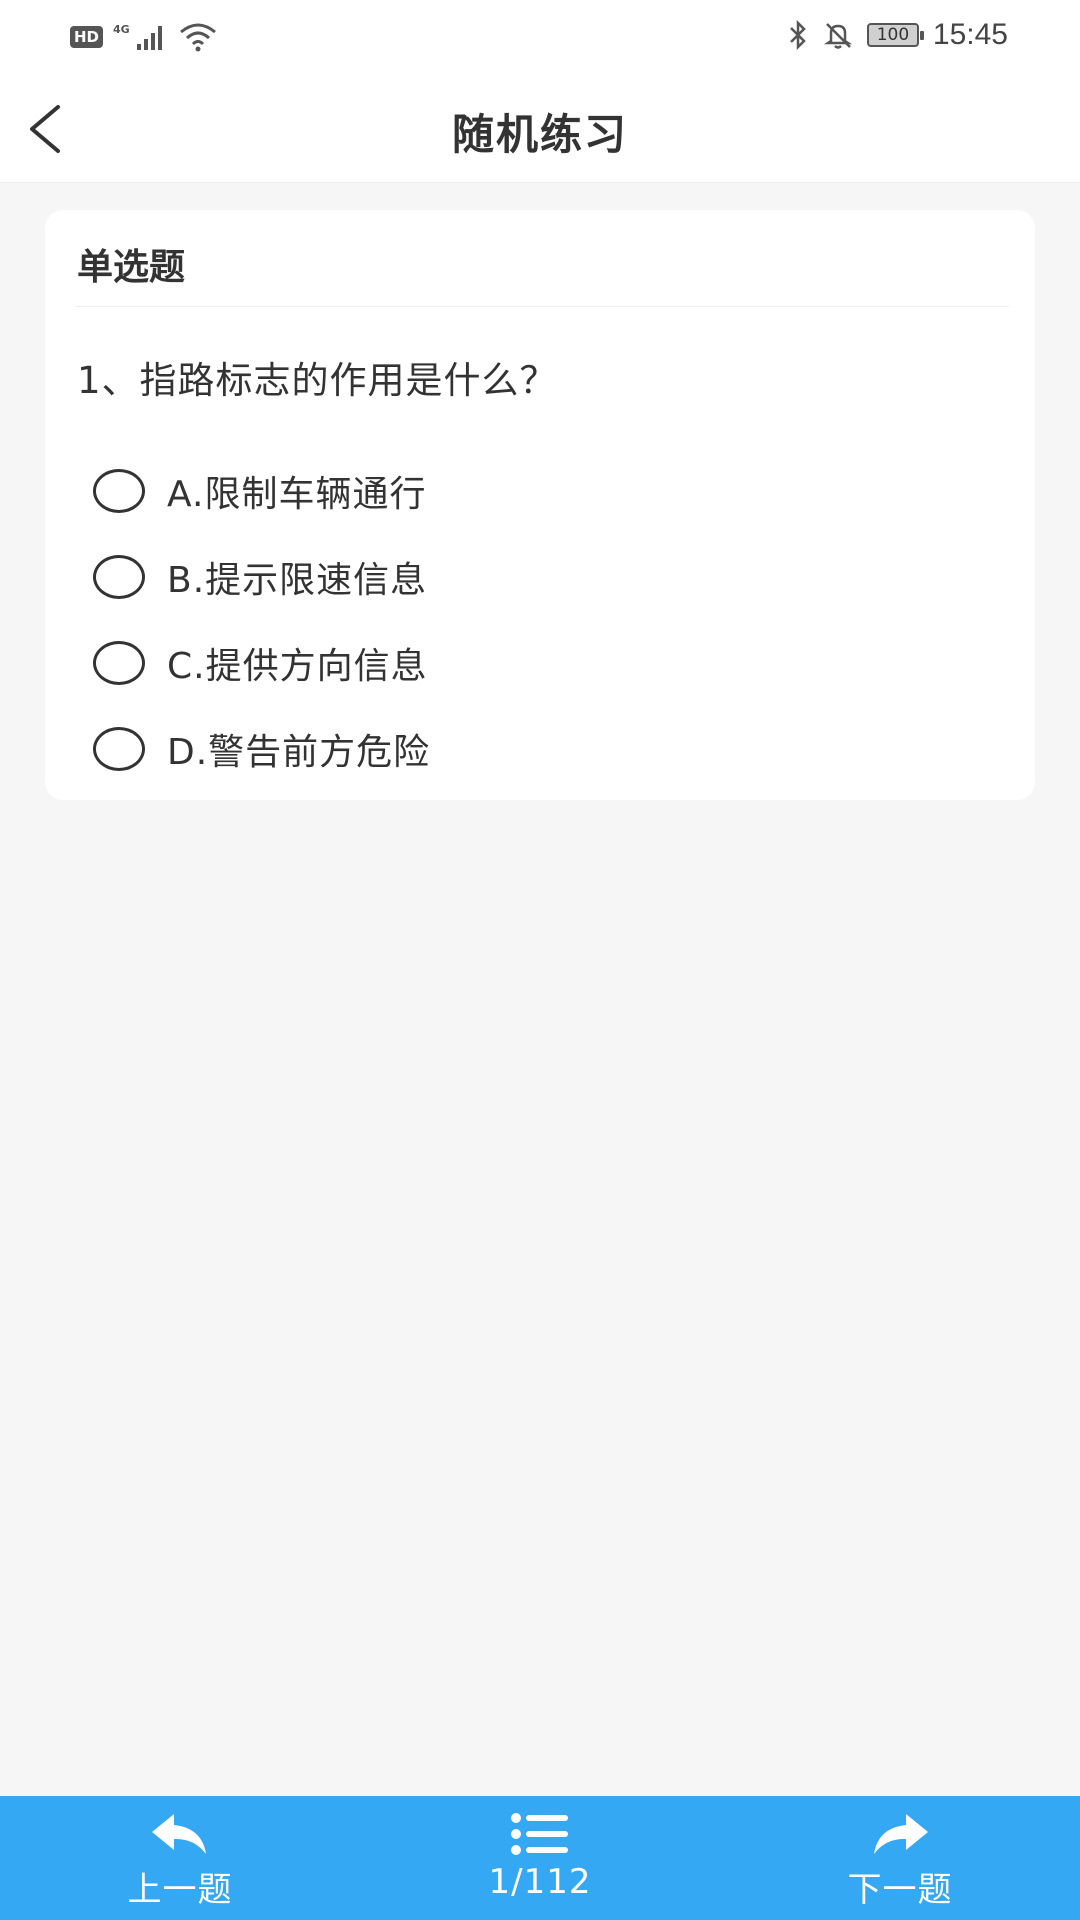 This screenshot has width=1080, height=1920. What do you see at coordinates (198, 37) in the screenshot?
I see `wifi-icon` at bounding box center [198, 37].